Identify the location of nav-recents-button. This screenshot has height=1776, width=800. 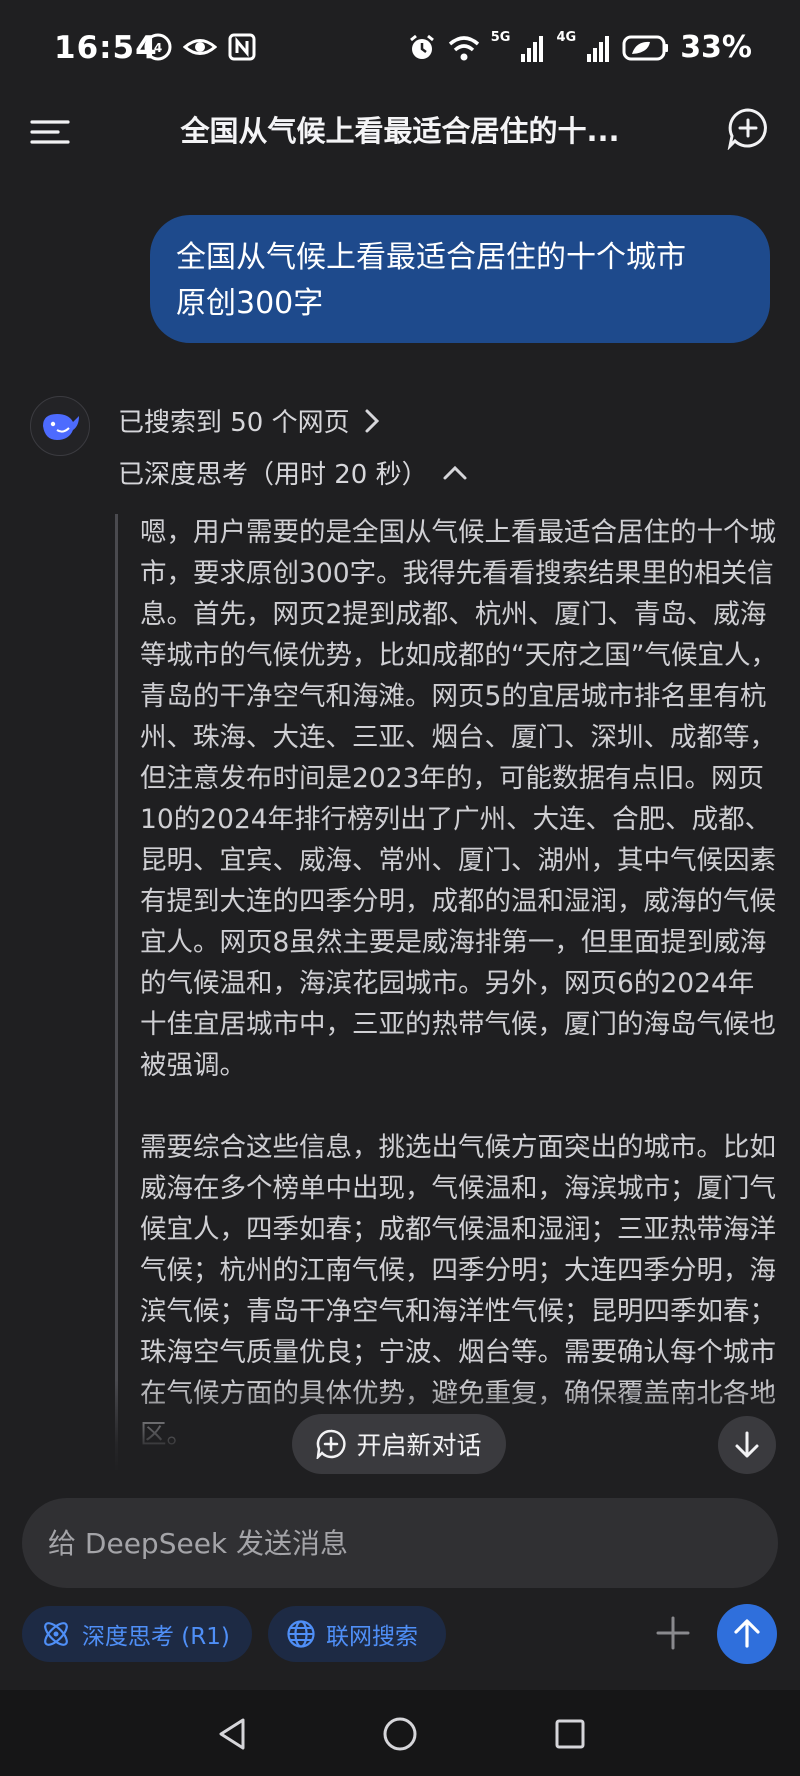
(570, 1734).